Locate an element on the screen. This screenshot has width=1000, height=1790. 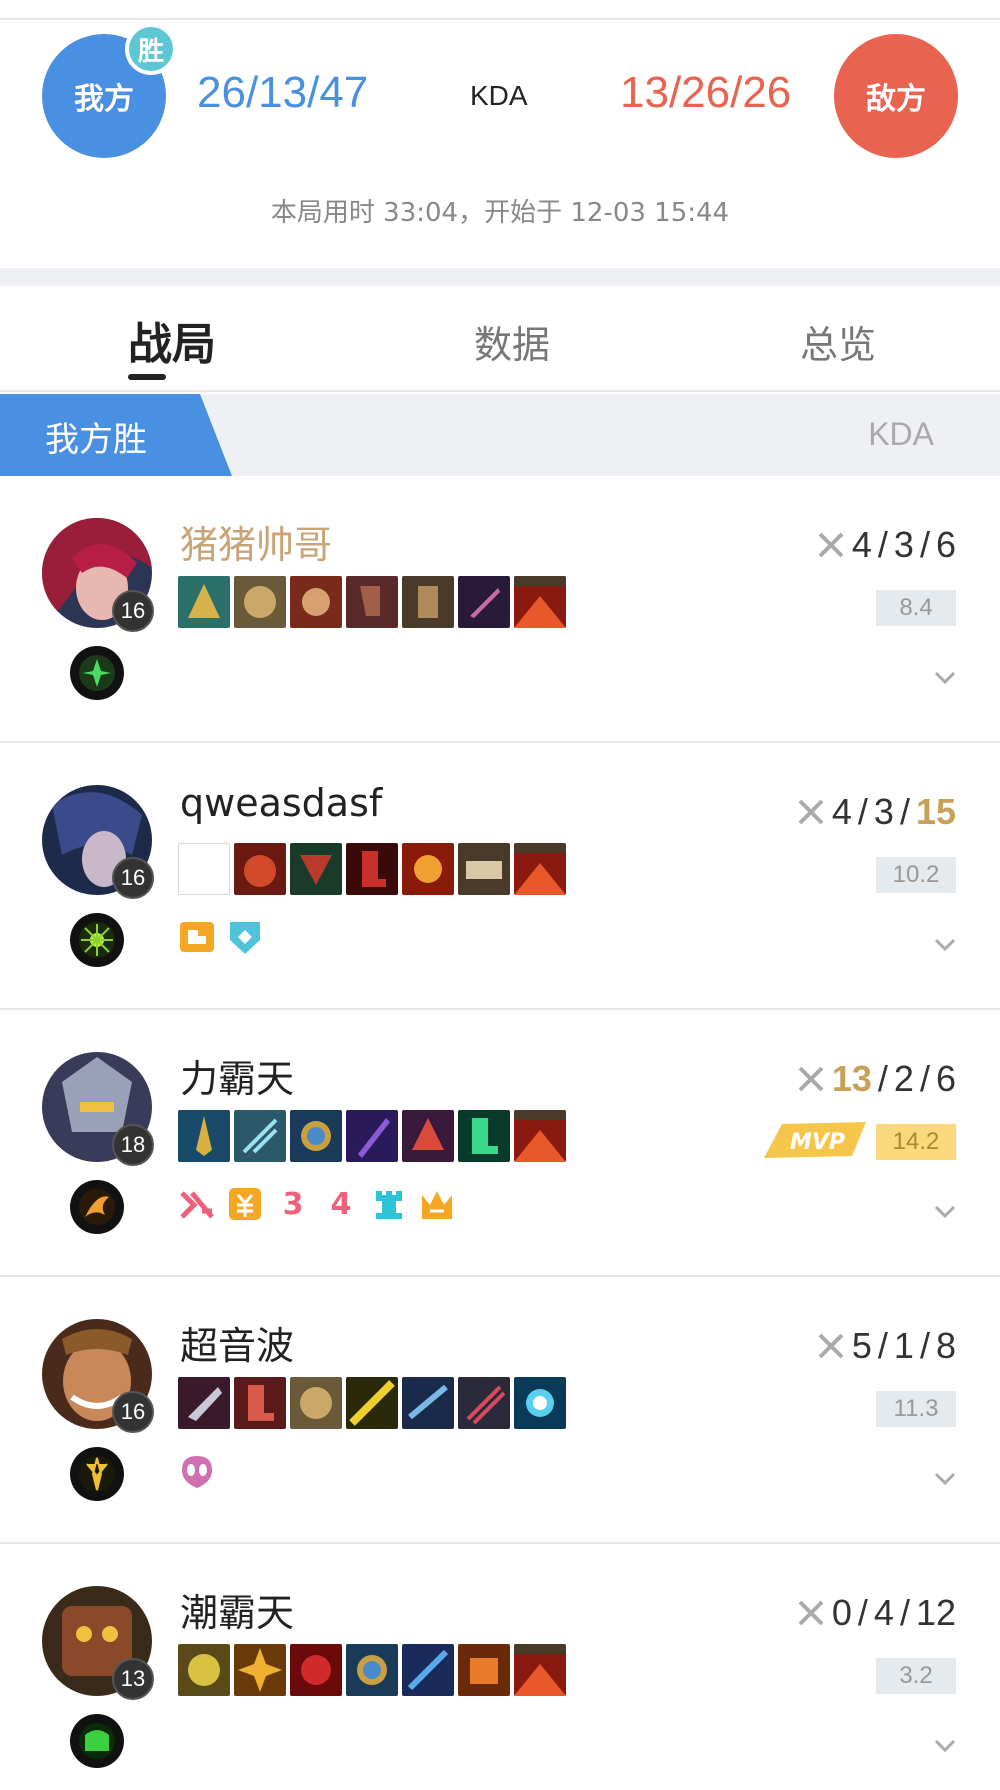
triple-kill-badge-icon is located at coordinates (197, 1204).